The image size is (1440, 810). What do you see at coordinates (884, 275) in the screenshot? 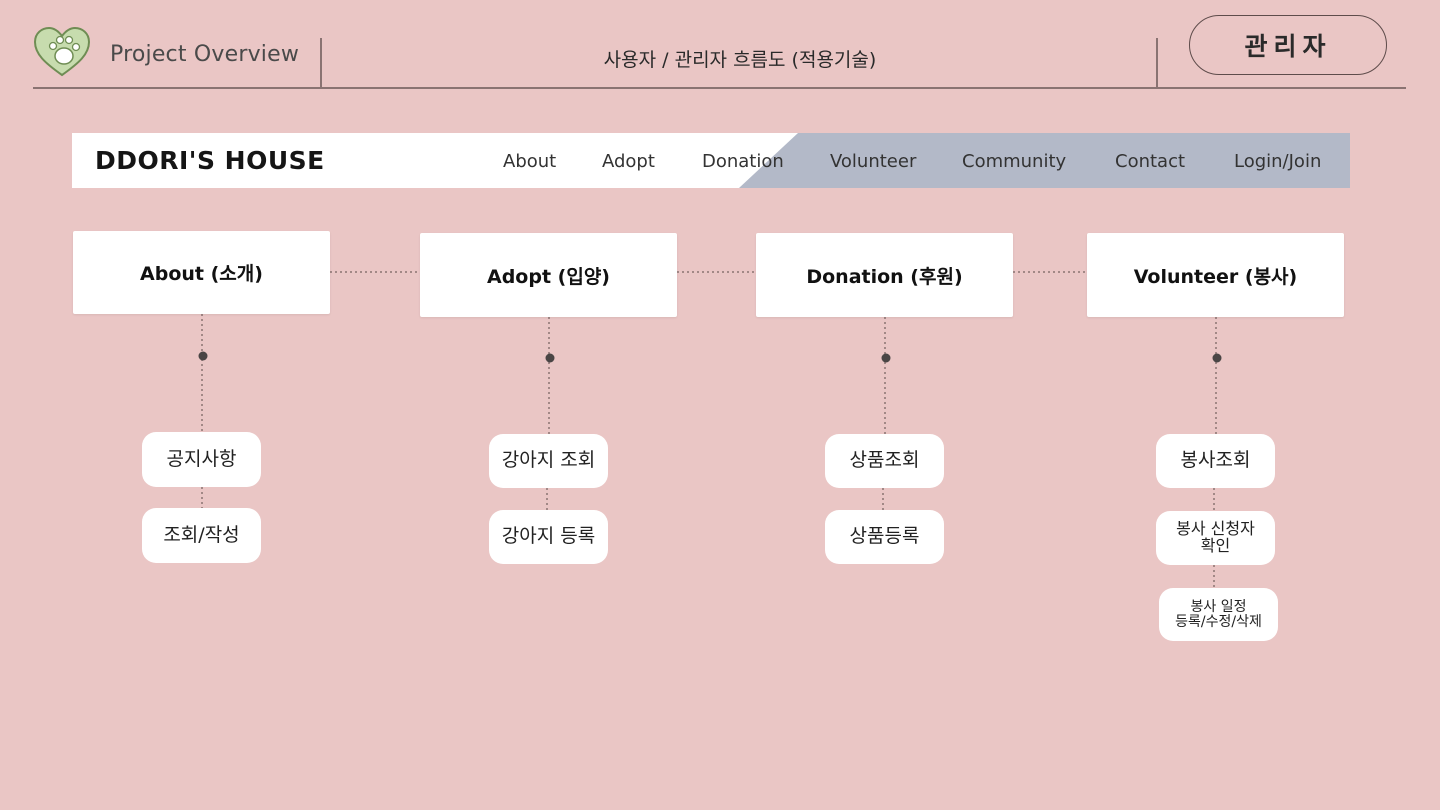
I see `section-donation: Donation (후원)` at bounding box center [884, 275].